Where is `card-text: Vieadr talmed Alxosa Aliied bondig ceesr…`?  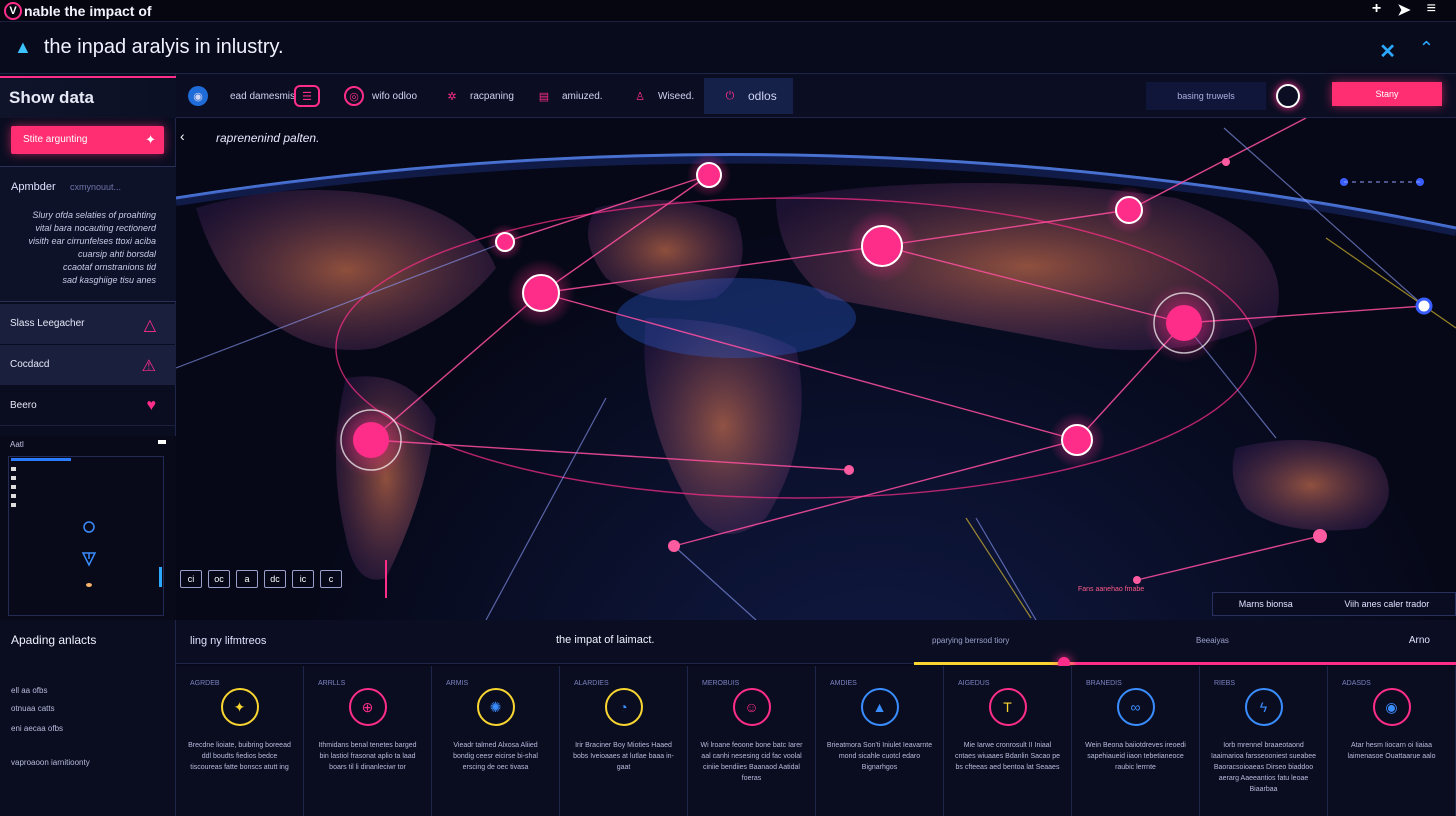
card-text: Vieadr talmed Alxosa Aliied bondig ceesr… is located at coordinates (495, 756).